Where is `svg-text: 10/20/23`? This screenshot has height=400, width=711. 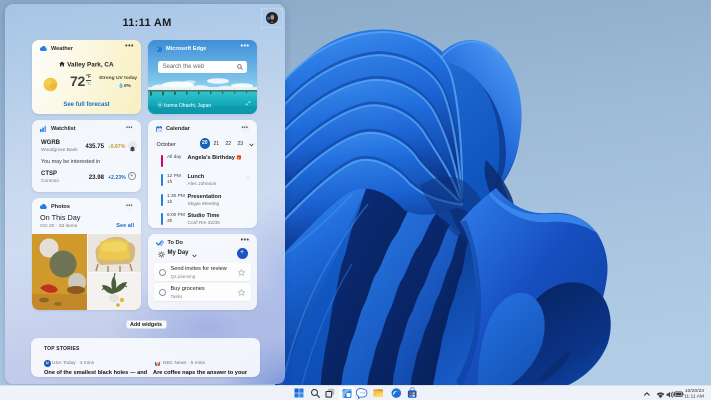 svg-text: 10/20/23 is located at coordinates (694, 391).